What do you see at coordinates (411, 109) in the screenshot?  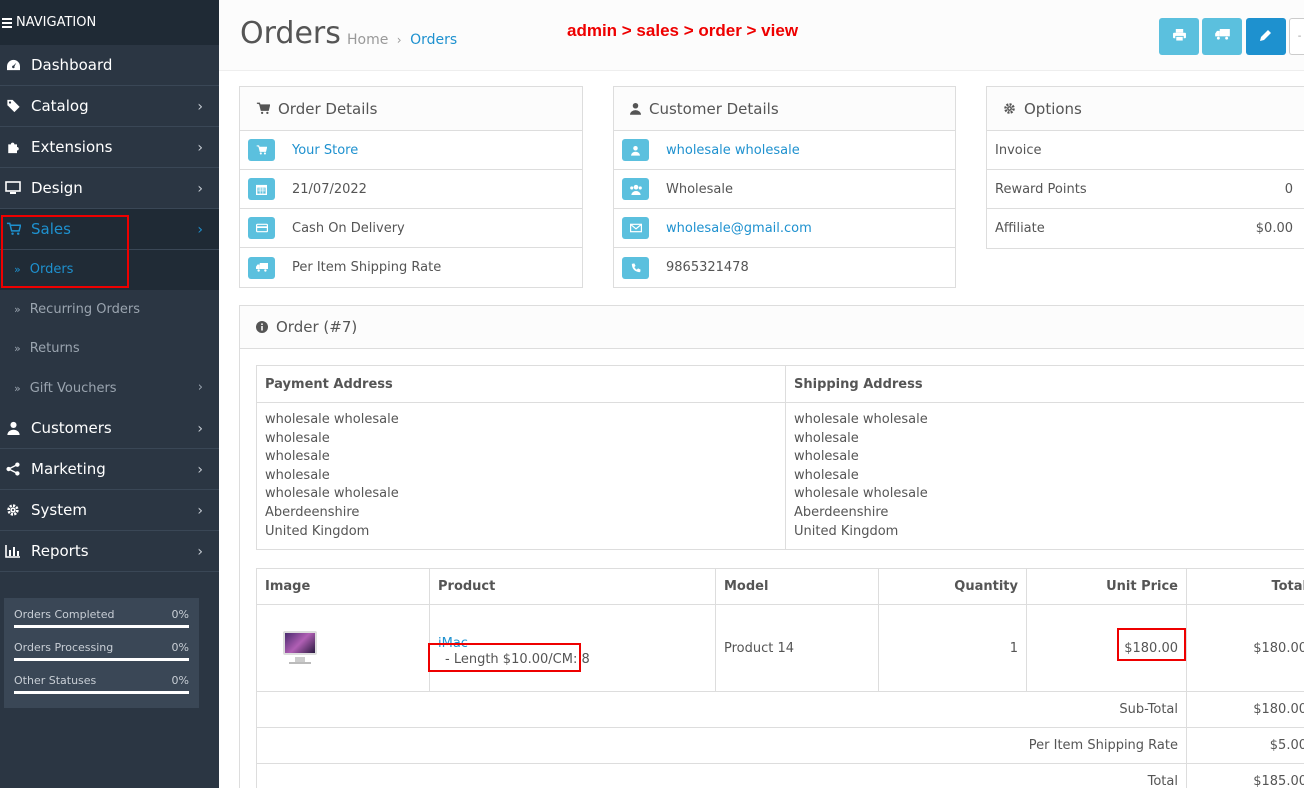 I see `panel-heading: Order Details` at bounding box center [411, 109].